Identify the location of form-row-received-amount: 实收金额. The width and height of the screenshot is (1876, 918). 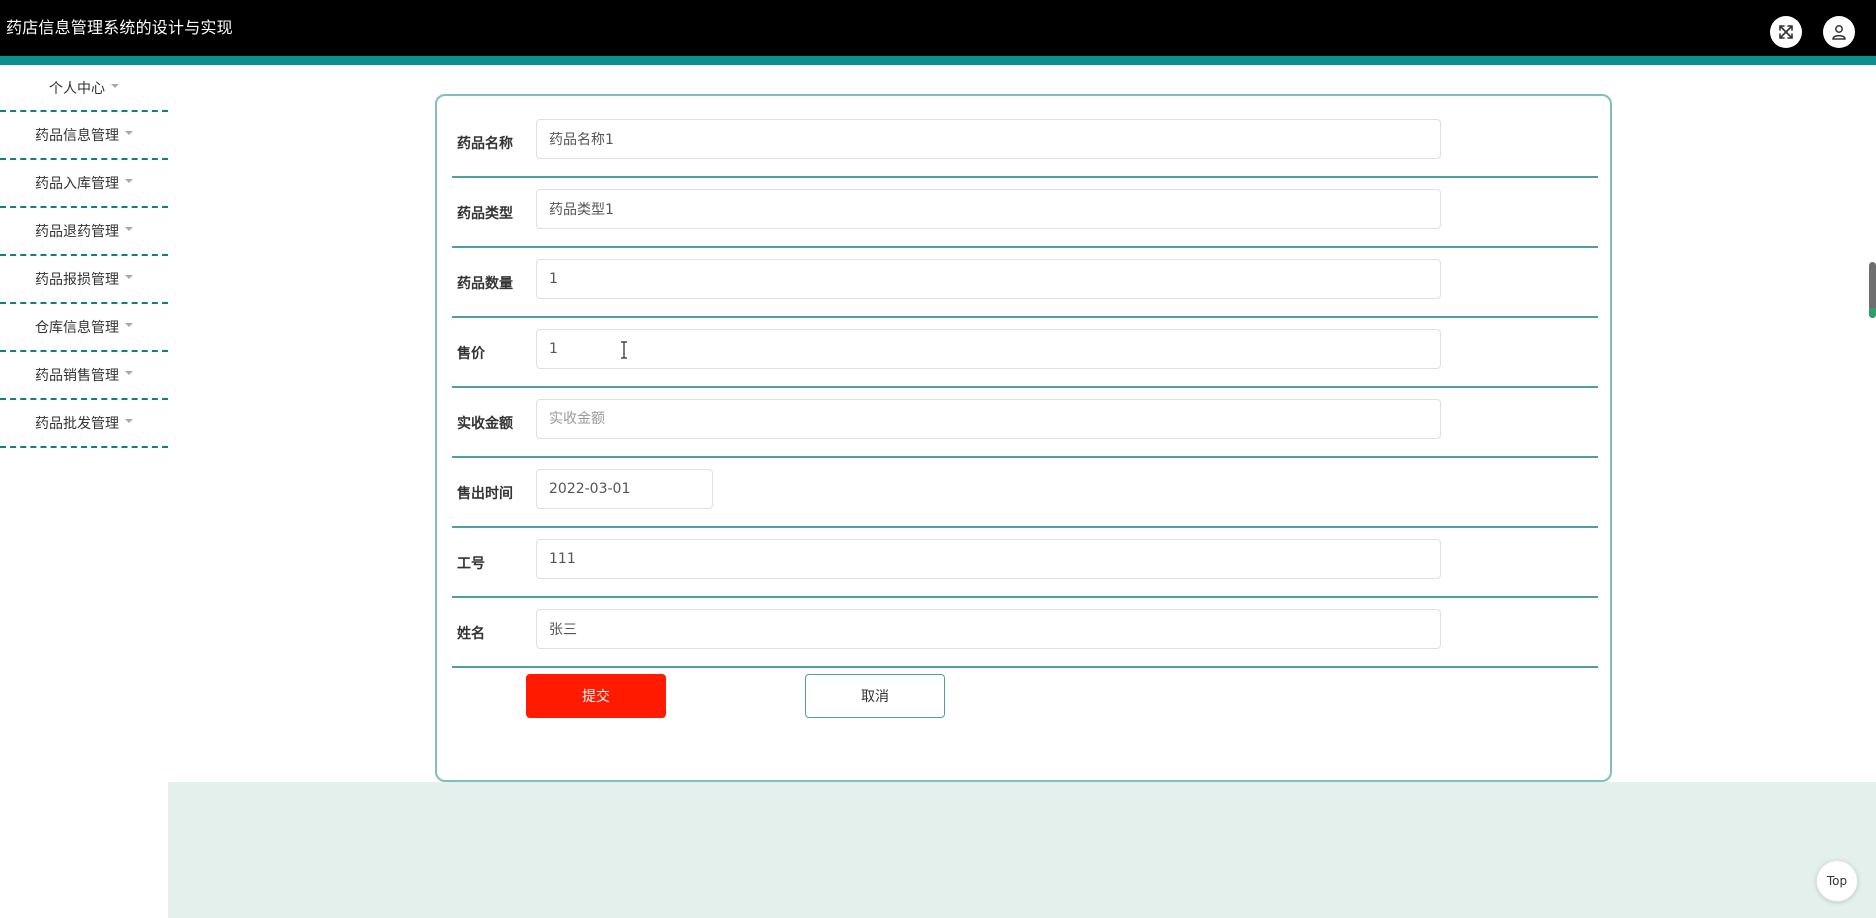
(1025, 423).